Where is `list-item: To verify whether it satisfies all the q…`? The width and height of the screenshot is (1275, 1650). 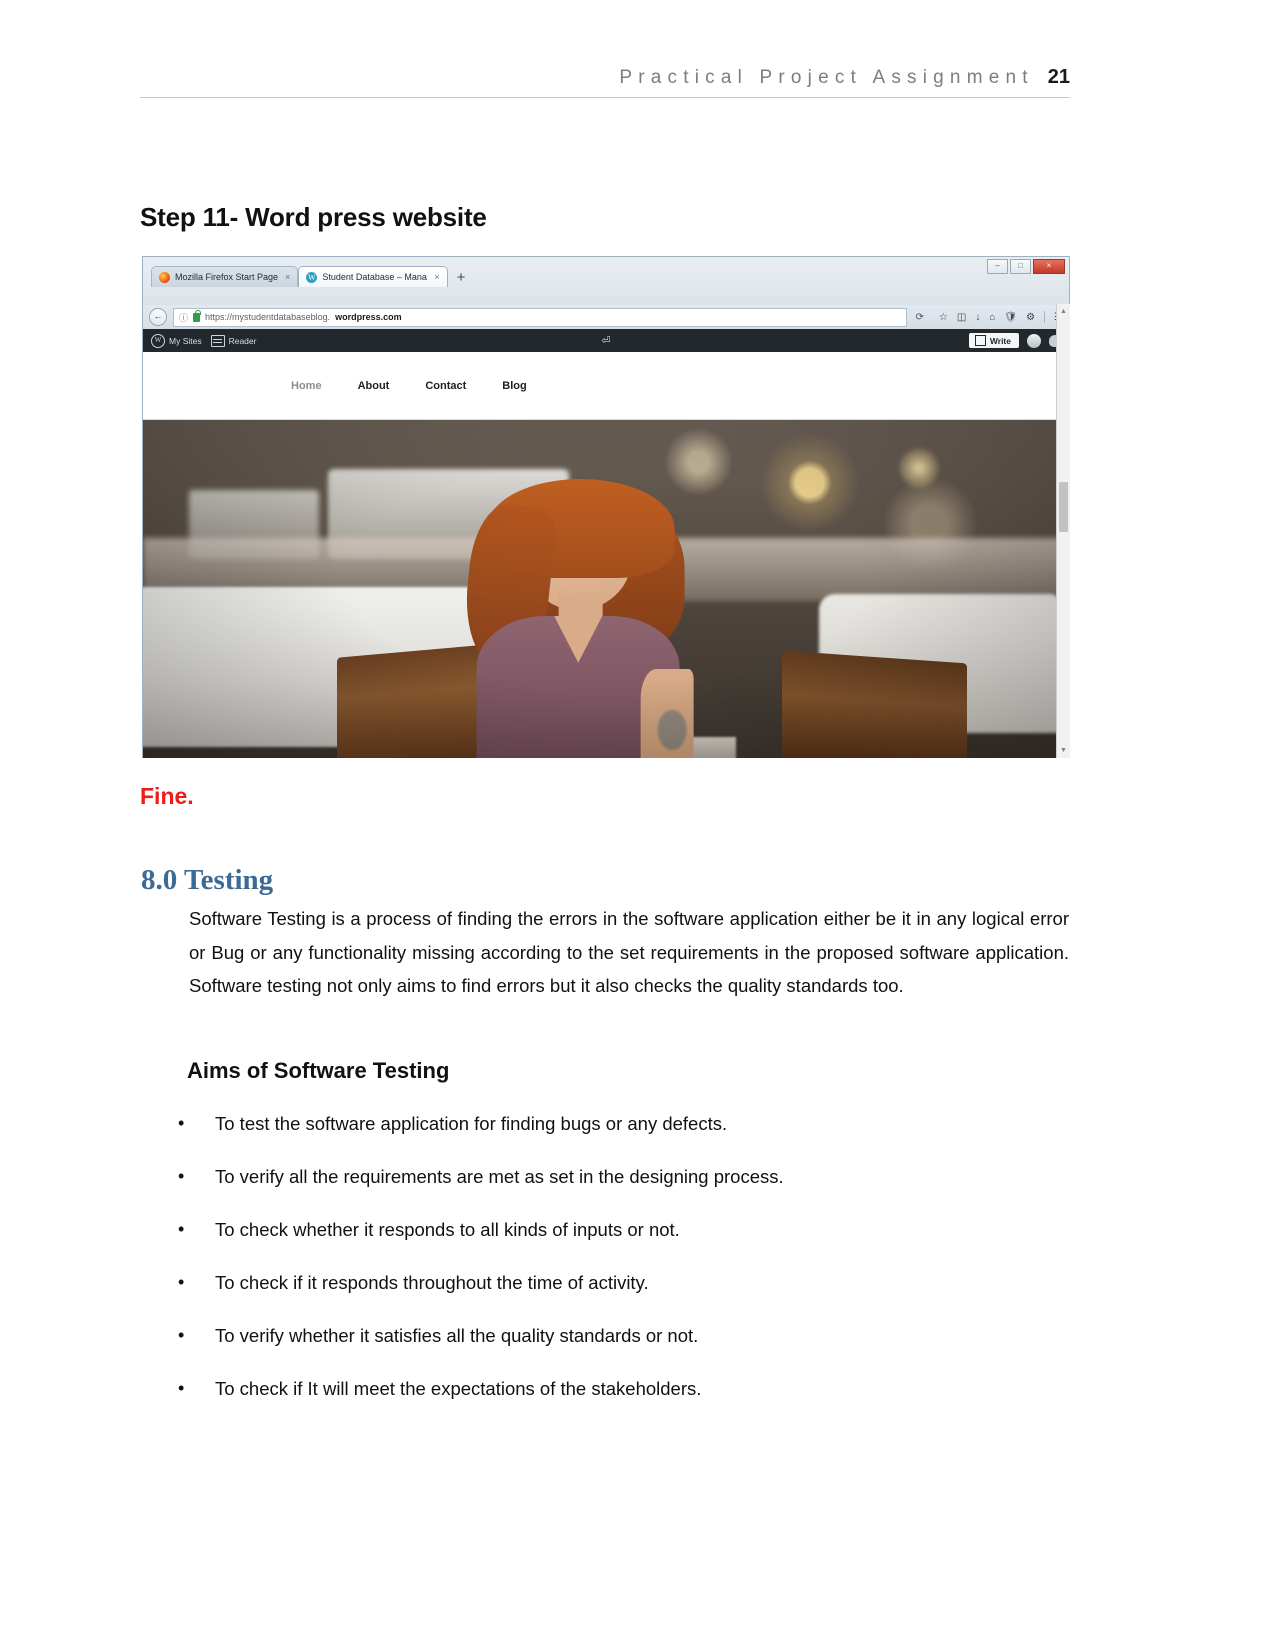
list-item: To verify whether it satisfies all the q… is located at coordinates (619, 1335).